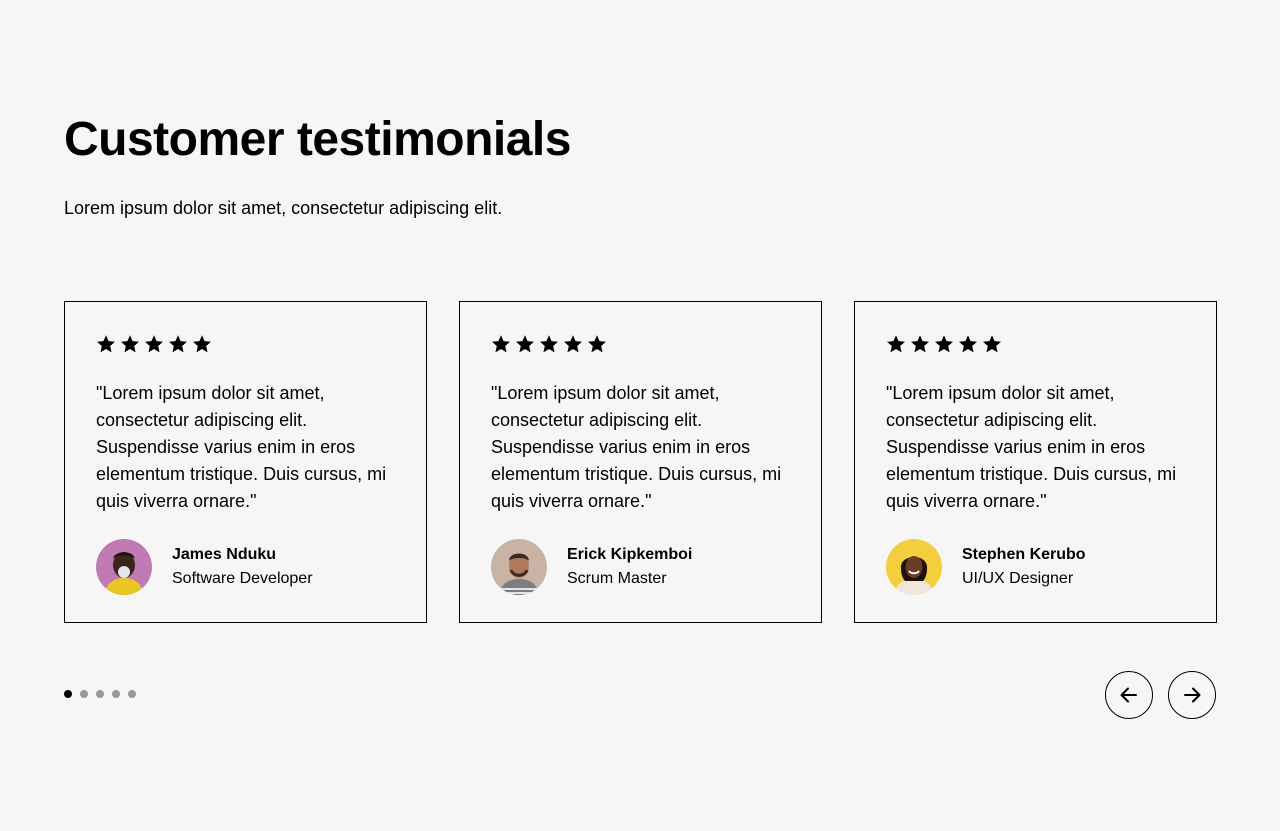  I want to click on arrow-right-icon, so click(1192, 695).